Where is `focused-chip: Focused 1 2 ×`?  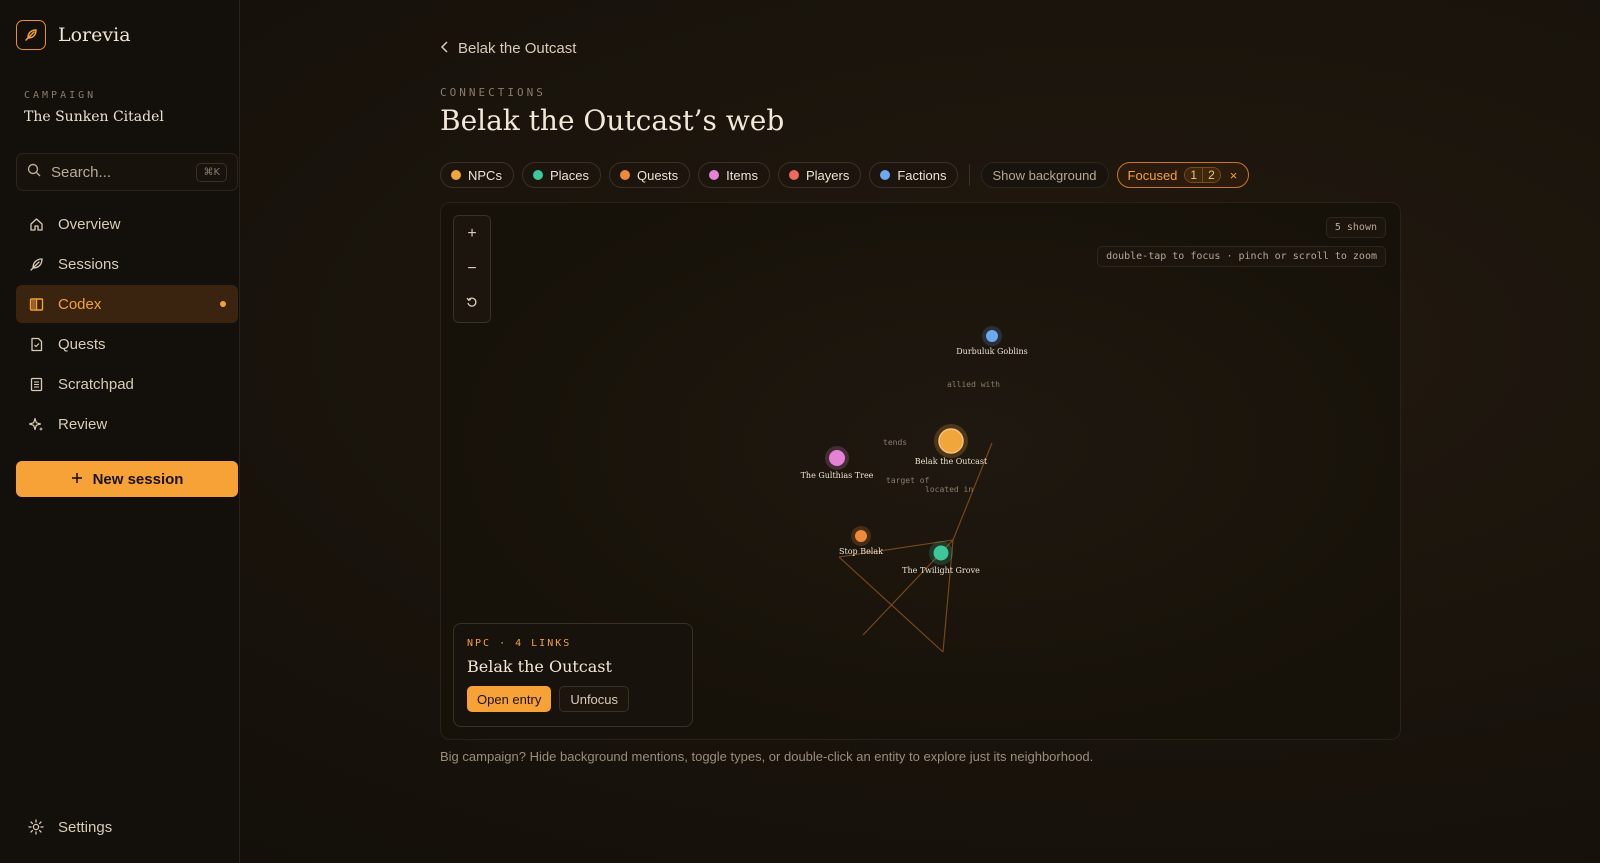
focused-chip: Focused 1 2 × is located at coordinates (1183, 175).